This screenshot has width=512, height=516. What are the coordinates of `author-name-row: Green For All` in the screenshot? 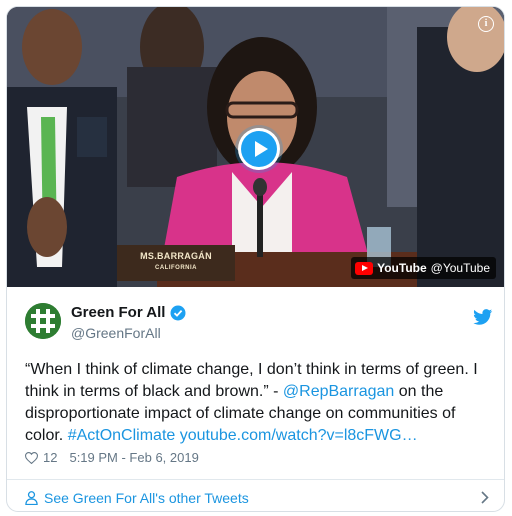 It's located at (128, 312).